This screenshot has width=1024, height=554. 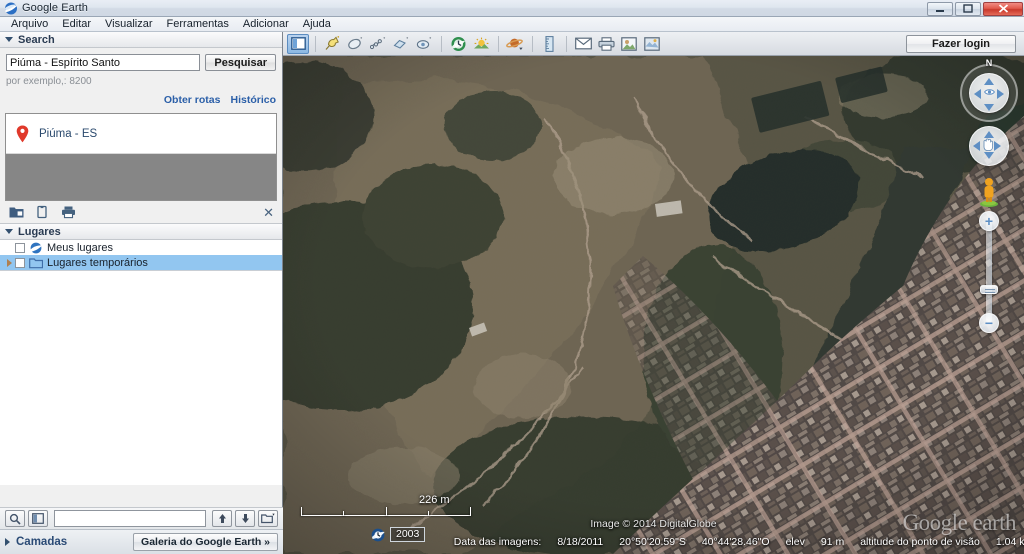 What do you see at coordinates (332, 44) in the screenshot?
I see `add-placemark-button` at bounding box center [332, 44].